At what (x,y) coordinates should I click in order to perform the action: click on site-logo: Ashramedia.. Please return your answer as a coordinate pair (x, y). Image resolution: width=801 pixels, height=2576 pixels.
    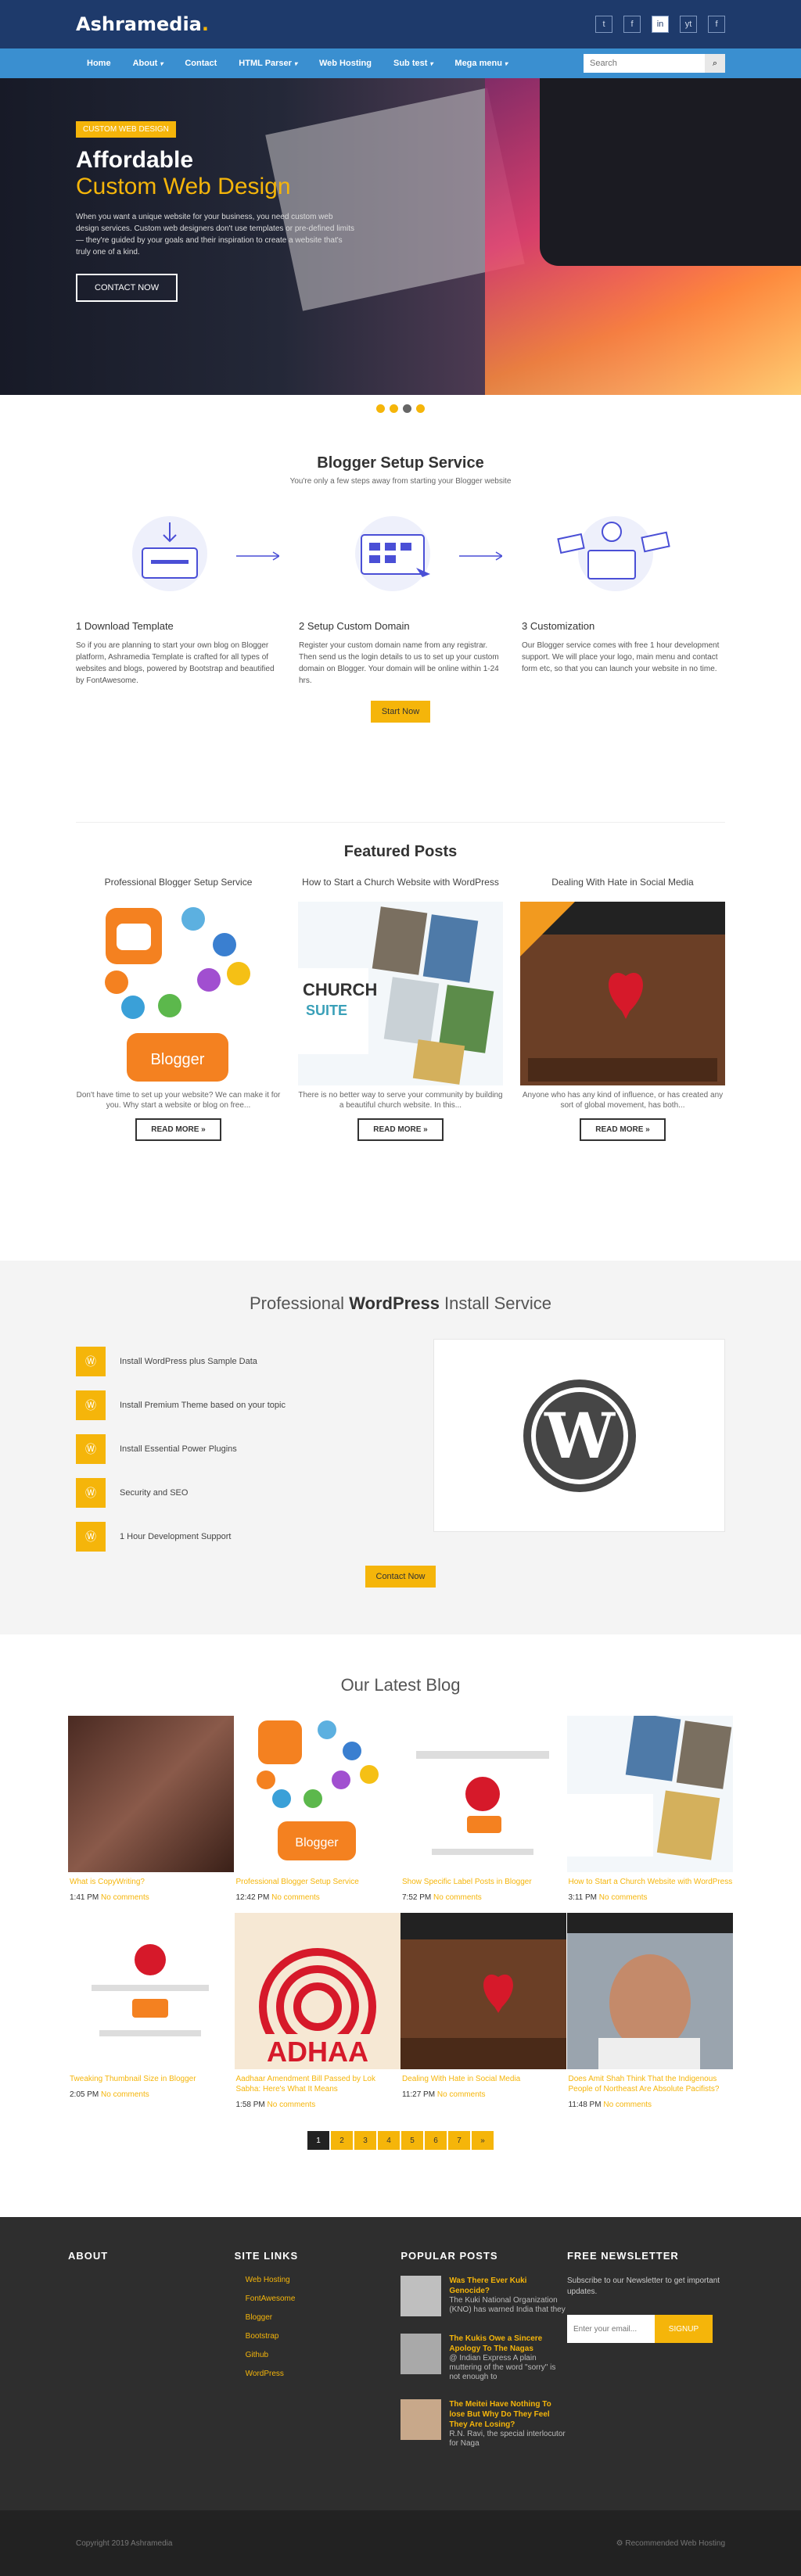
    Looking at the image, I should click on (142, 24).